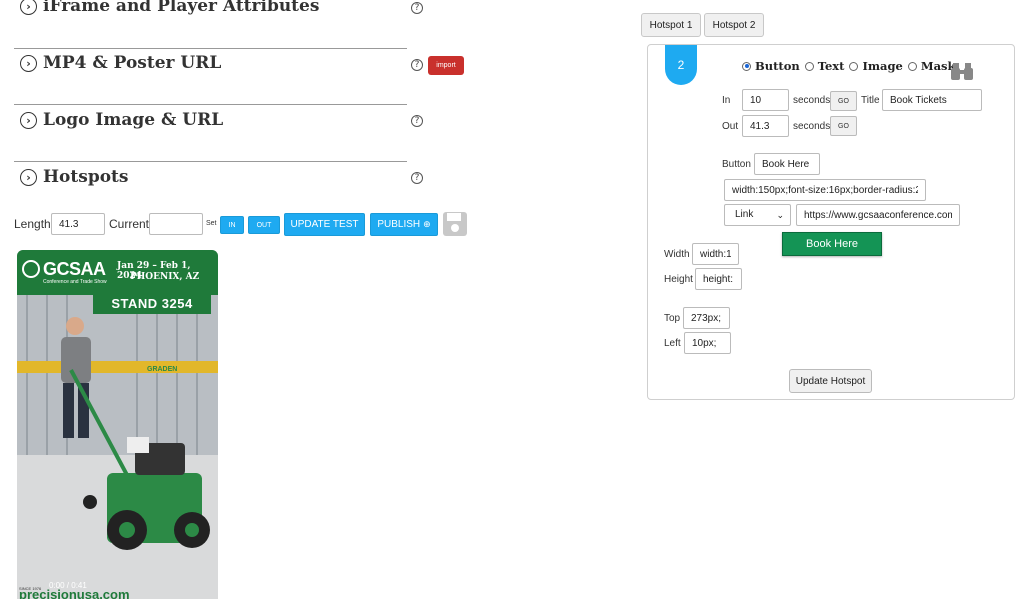  I want to click on gcsaa-logo-icon, so click(31, 269).